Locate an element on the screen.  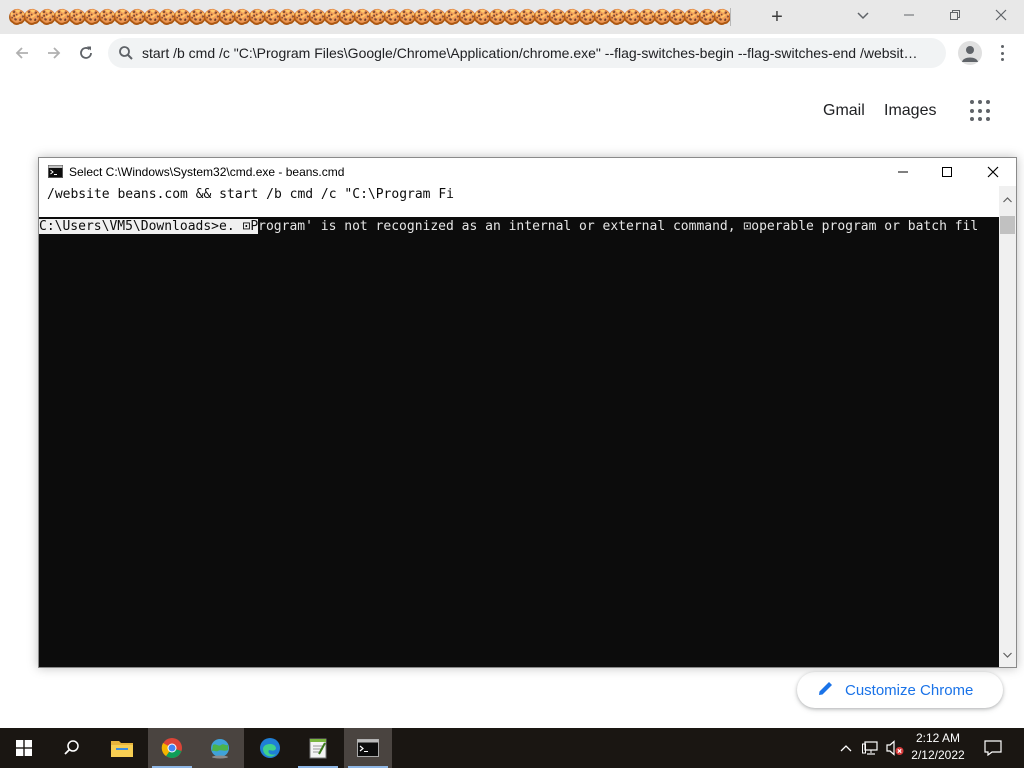
forward-arrow-icon is located at coordinates (54, 53).